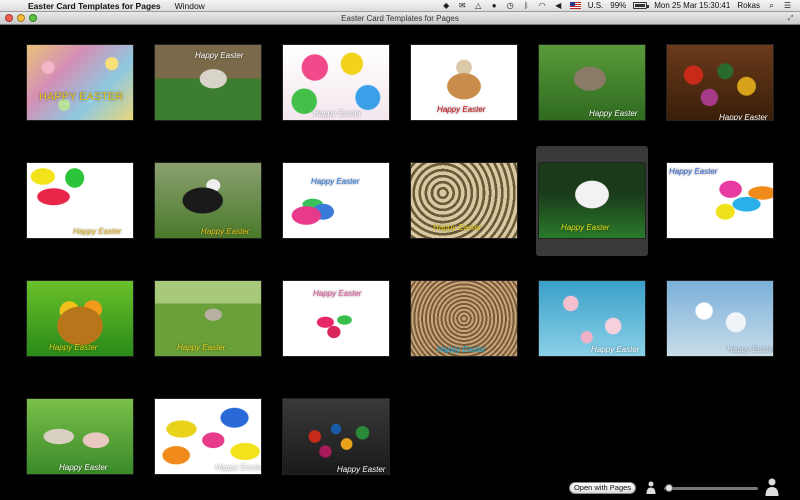 This screenshot has width=800, height=500. I want to click on window-controls, so click(21, 18).